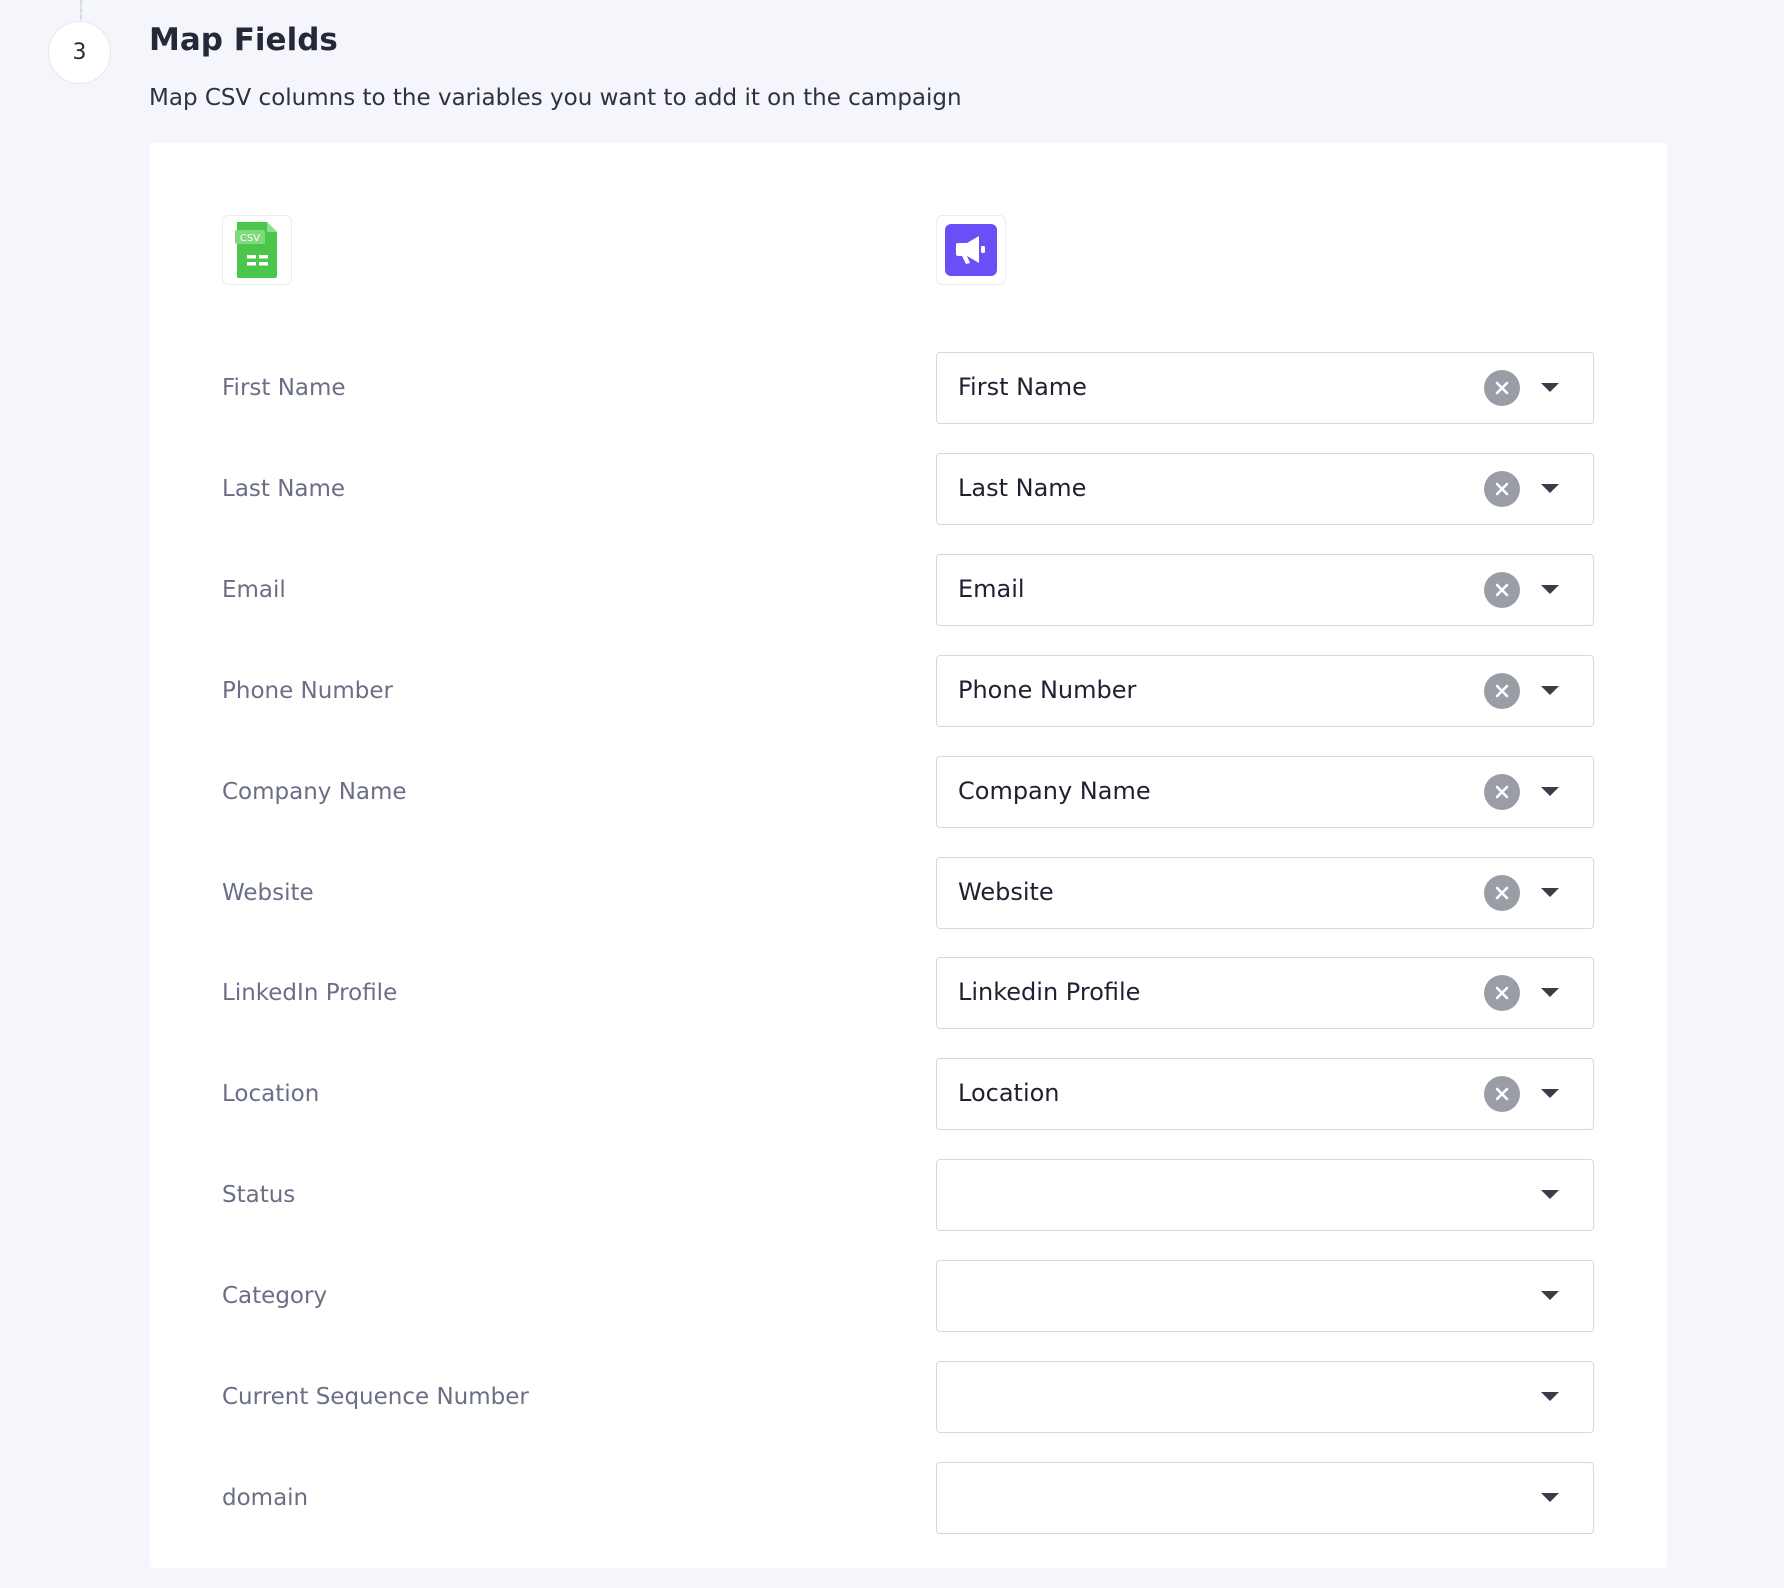  I want to click on variable-select: Email, so click(1265, 590).